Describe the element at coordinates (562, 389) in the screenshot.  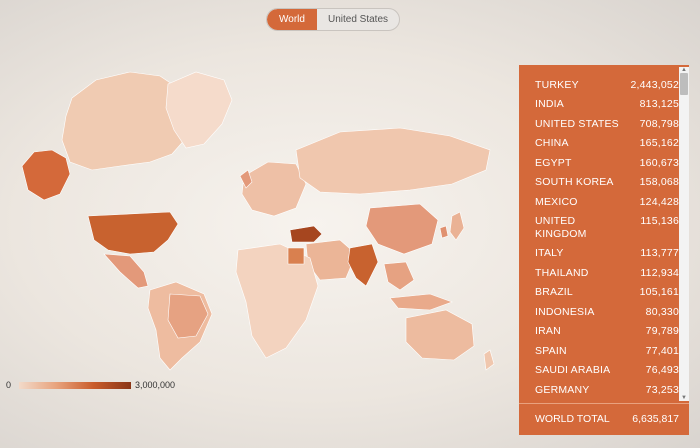
I see `country-name: GERMANY` at that location.